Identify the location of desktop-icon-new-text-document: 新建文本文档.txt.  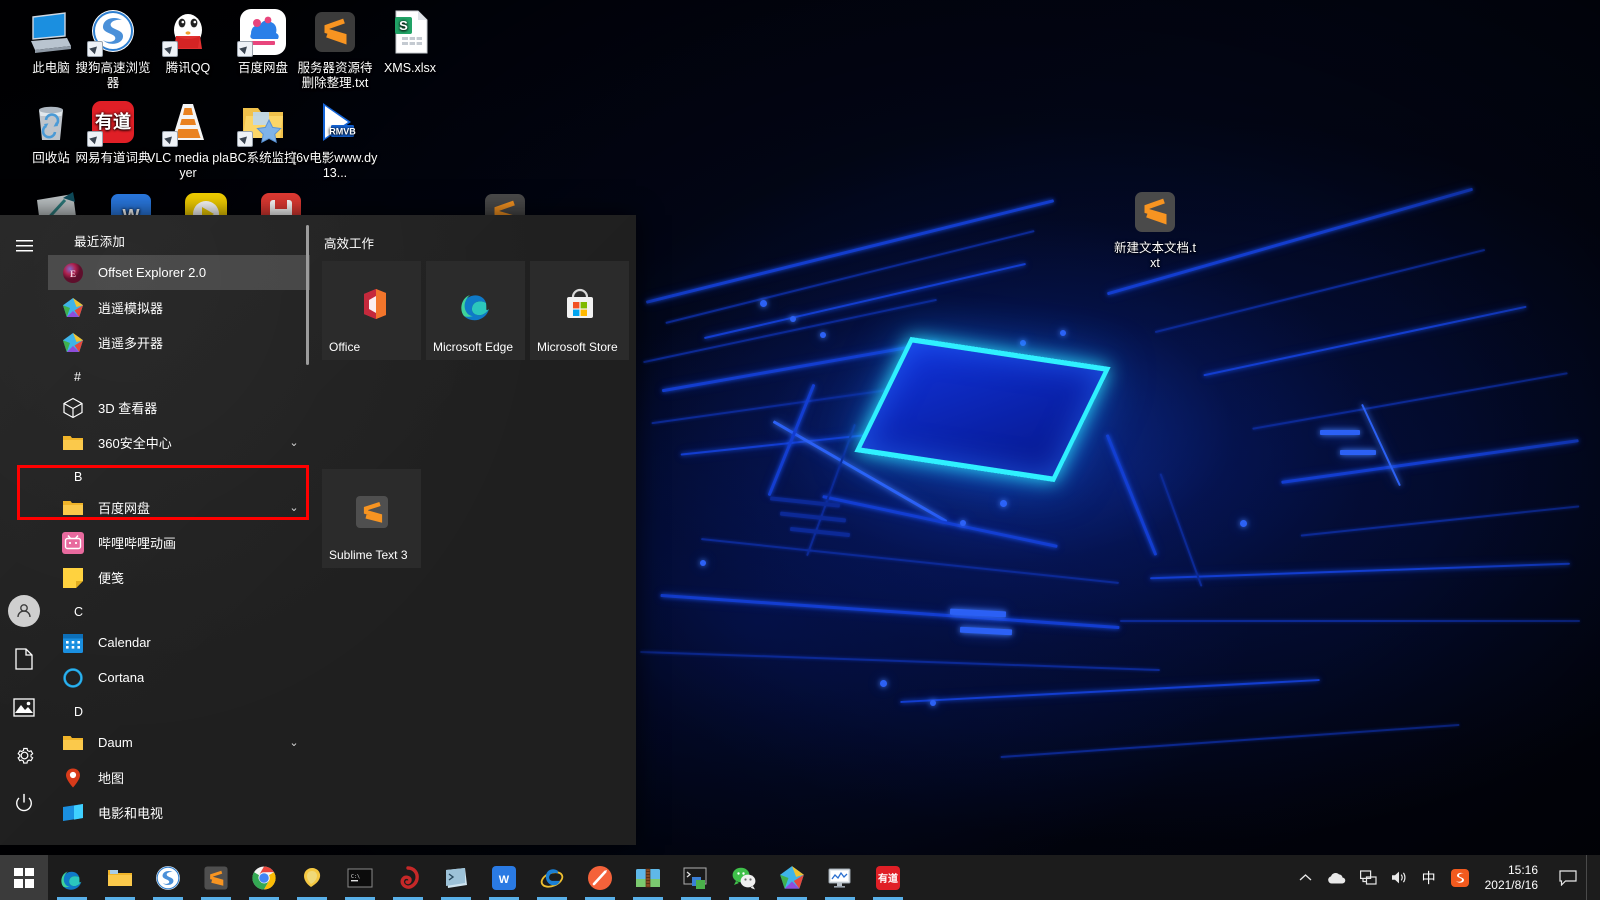
(1155, 229).